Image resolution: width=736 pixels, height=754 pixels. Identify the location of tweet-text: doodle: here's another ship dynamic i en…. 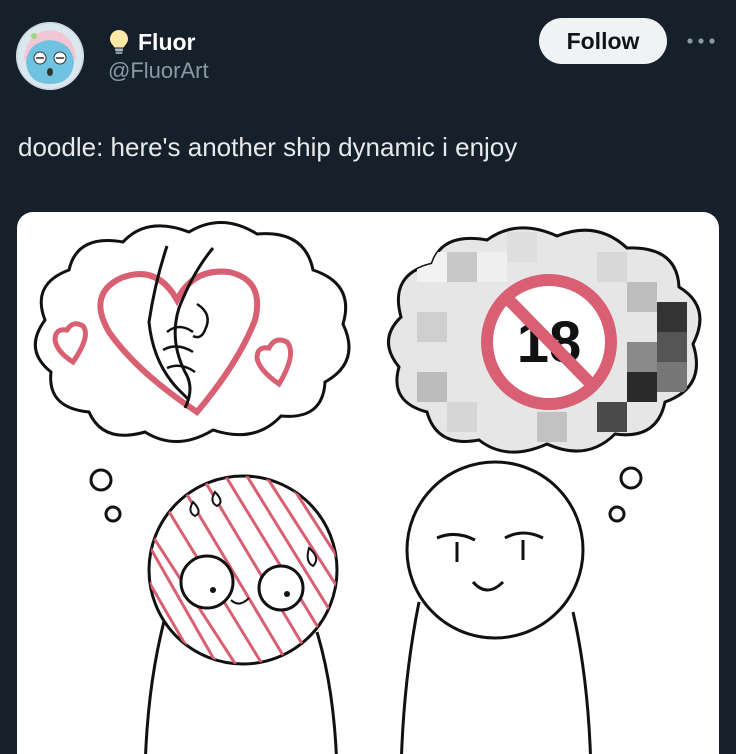
(268, 147).